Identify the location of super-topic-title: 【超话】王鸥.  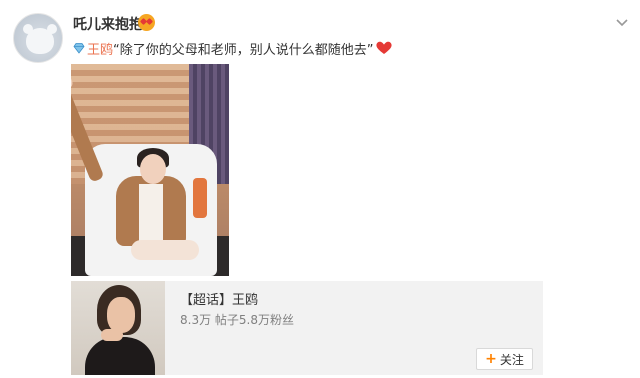
(219, 298).